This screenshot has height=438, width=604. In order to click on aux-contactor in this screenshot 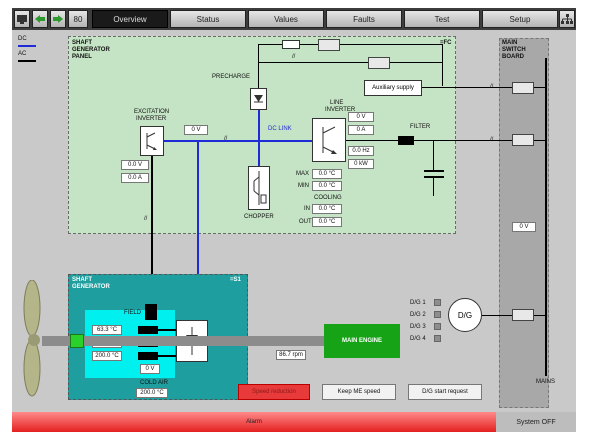, I will do `click(379, 63)`.